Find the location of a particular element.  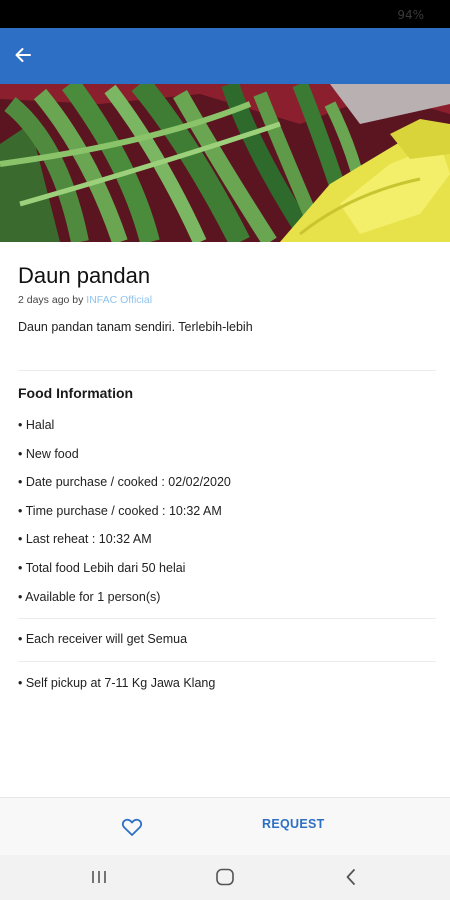

list-item: • Halal is located at coordinates (36, 425).